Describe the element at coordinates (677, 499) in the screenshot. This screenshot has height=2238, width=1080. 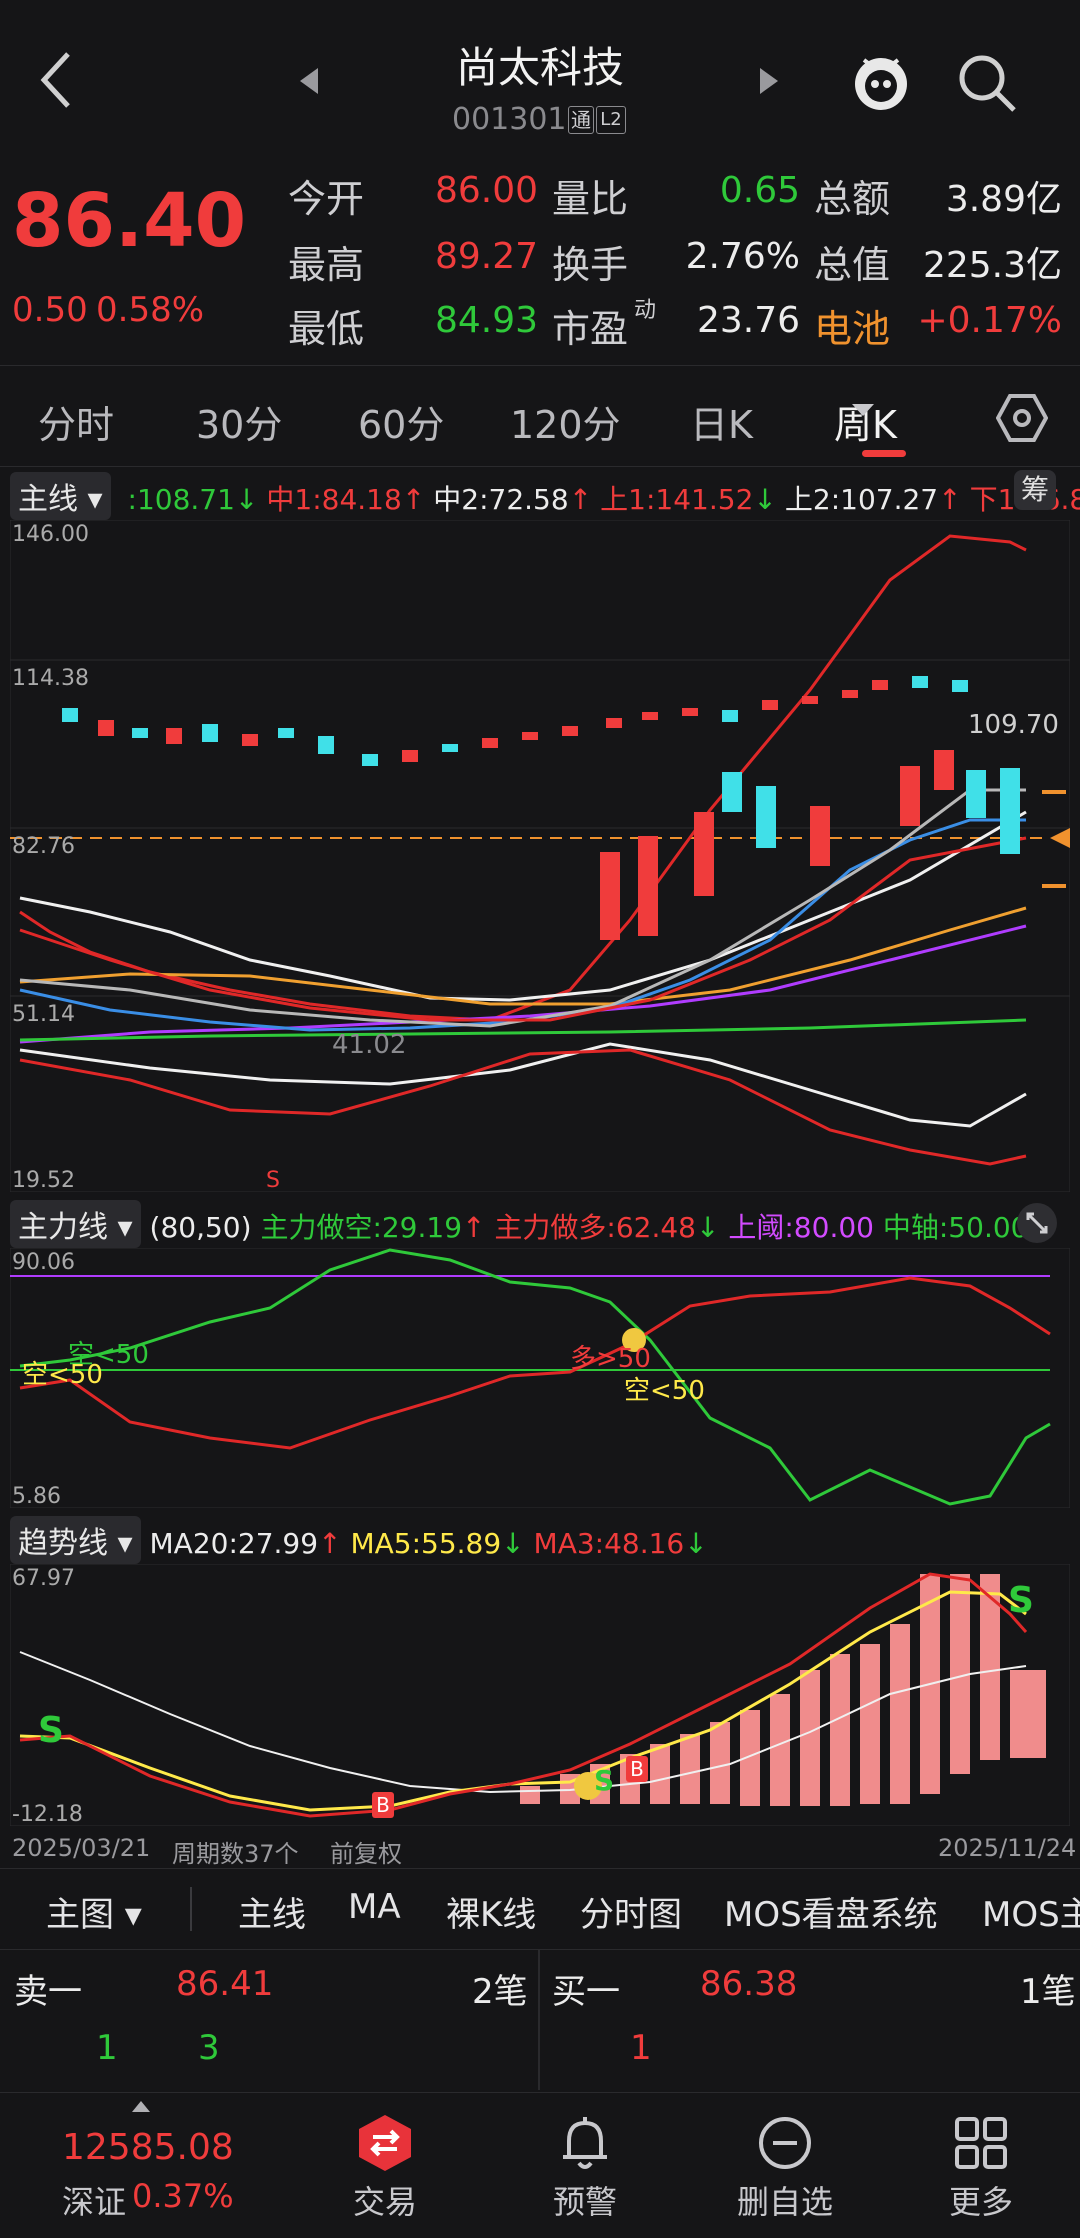
I see `main-indicator-value: 上1:141.52` at that location.